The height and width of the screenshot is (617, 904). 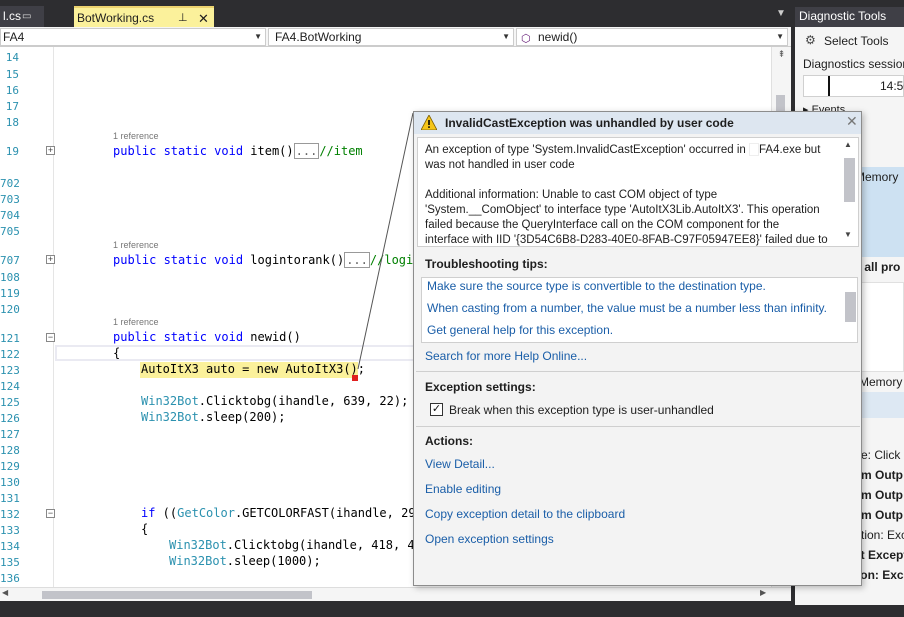 What do you see at coordinates (781, 56) in the screenshot?
I see `split-icon: ⇞` at bounding box center [781, 56].